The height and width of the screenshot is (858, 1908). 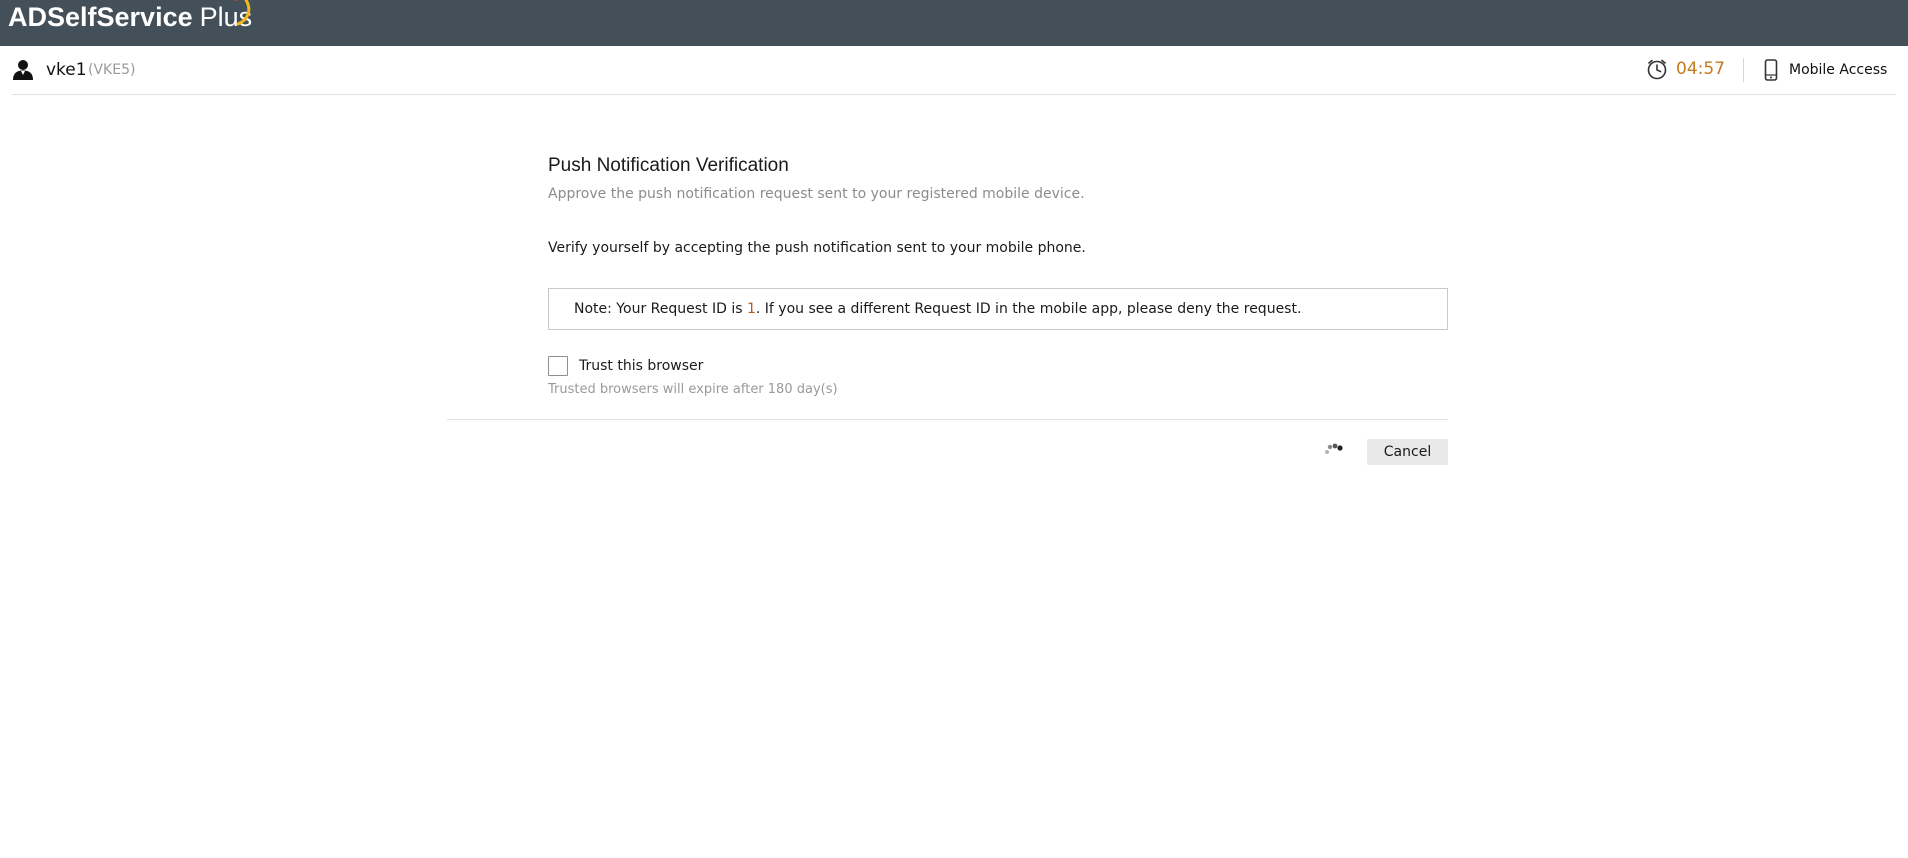 I want to click on app-logo: ADSelfService Plus, so click(x=130, y=17).